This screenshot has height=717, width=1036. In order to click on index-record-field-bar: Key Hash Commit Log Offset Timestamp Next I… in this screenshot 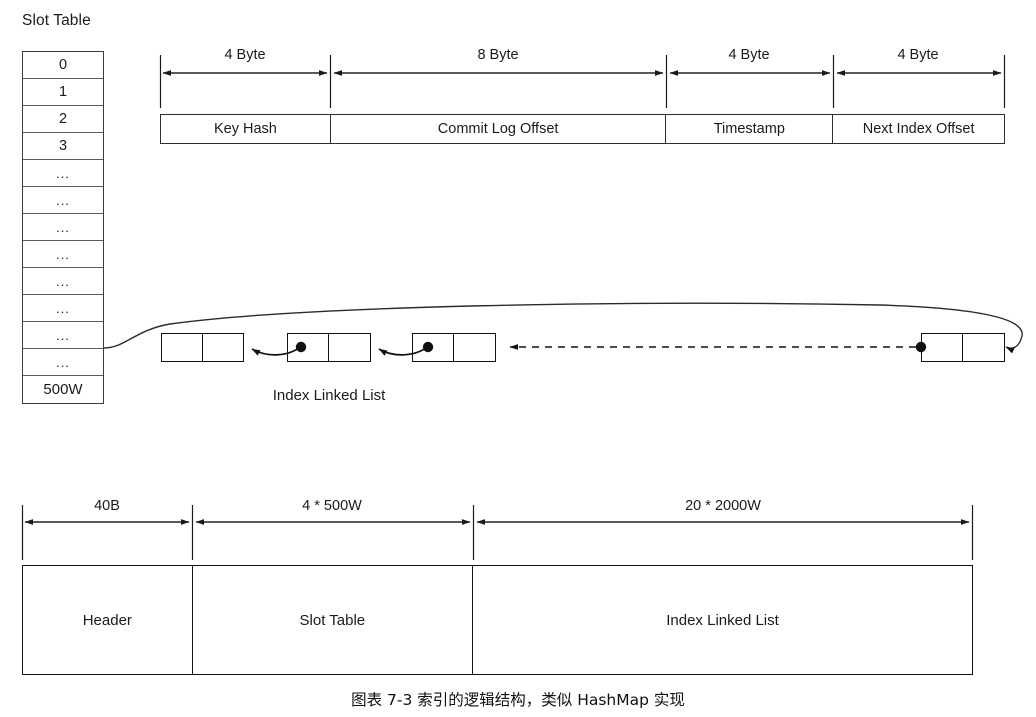, I will do `click(582, 129)`.